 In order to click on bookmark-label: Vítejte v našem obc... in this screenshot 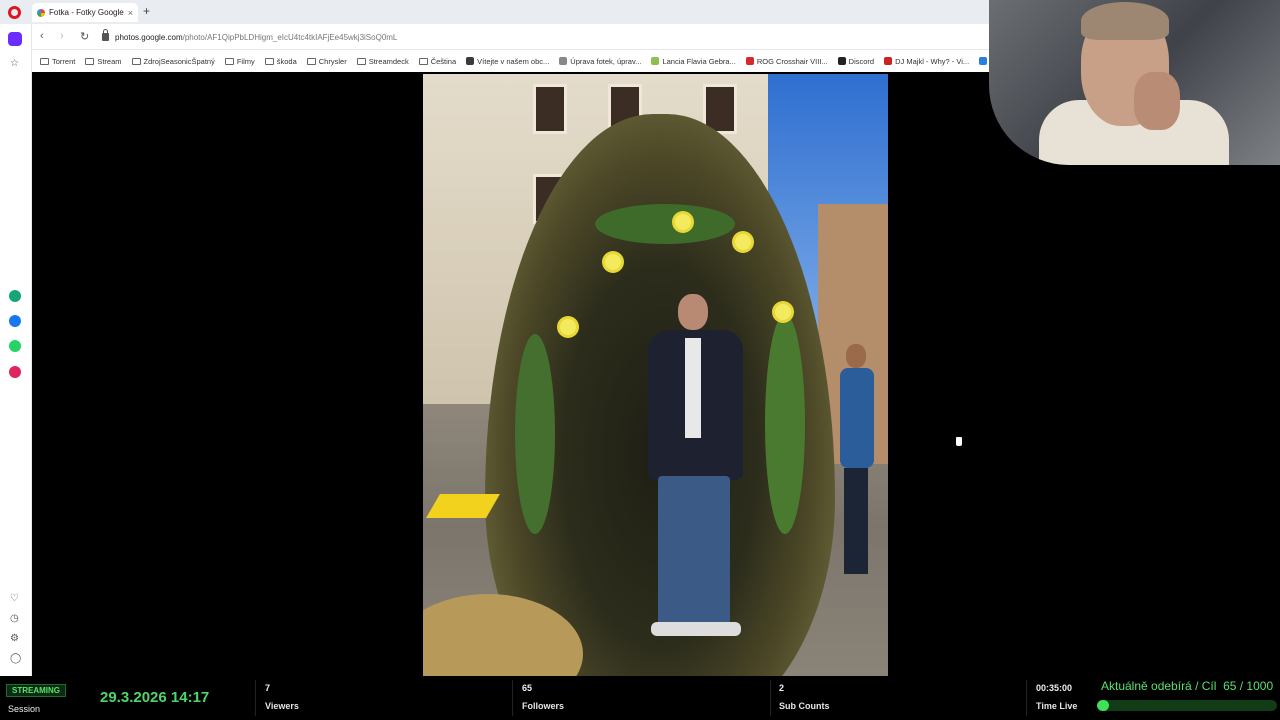, I will do `click(513, 61)`.